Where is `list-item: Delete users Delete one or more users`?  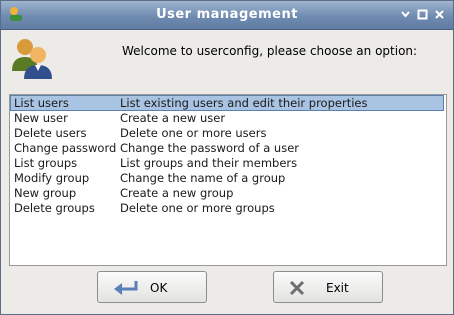 list-item: Delete users Delete one or more users is located at coordinates (227, 133).